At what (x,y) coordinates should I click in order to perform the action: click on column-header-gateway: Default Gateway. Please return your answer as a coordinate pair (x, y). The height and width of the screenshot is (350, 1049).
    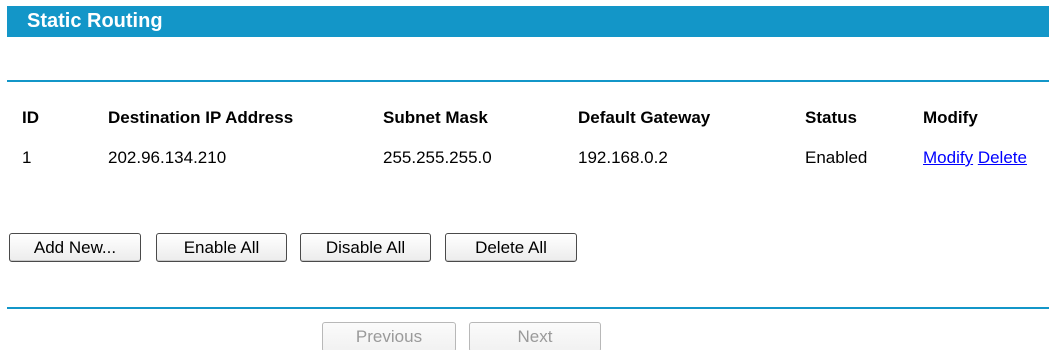
    Looking at the image, I should click on (644, 117).